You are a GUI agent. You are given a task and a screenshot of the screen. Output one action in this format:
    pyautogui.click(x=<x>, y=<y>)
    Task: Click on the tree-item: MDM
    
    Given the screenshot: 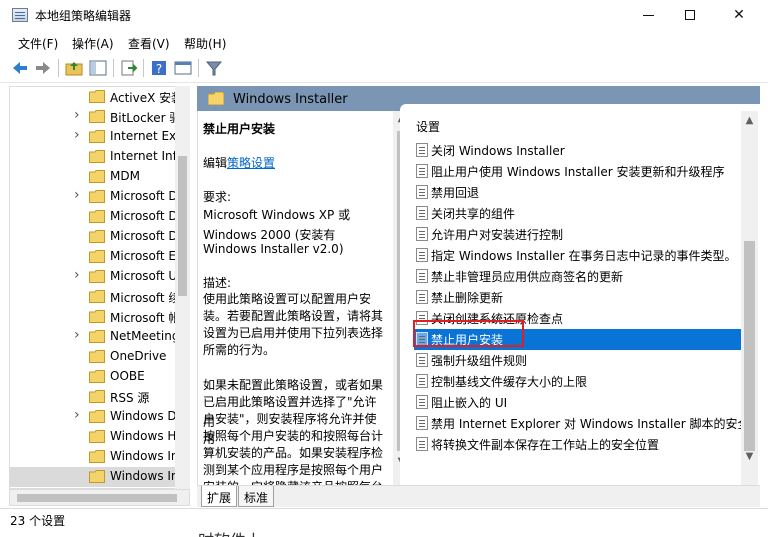 What is the action you would take?
    pyautogui.click(x=95, y=177)
    